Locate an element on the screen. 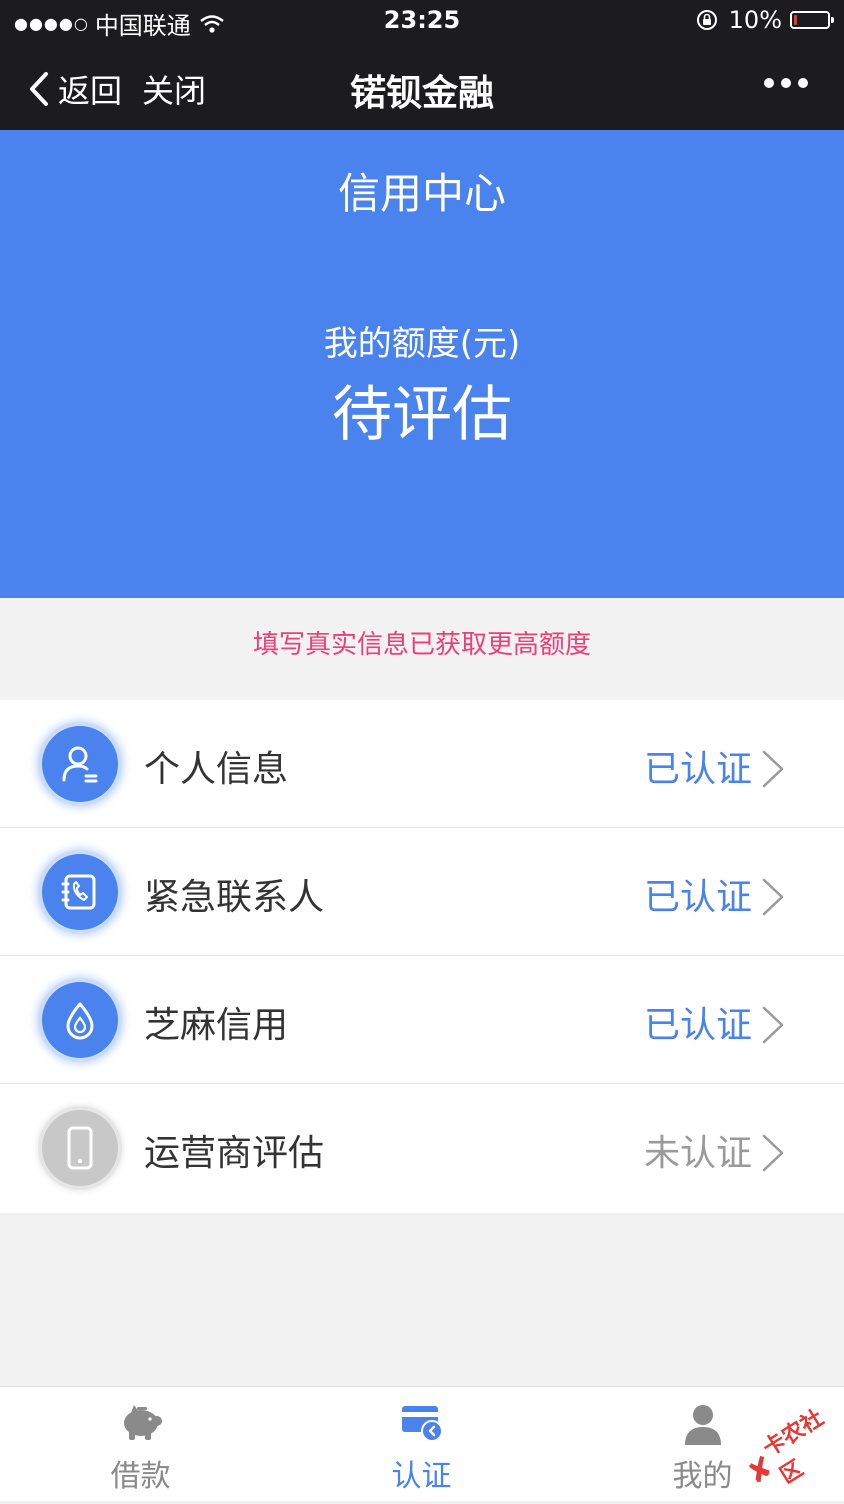  tip-band: 填写真实信息已获取更高额度 is located at coordinates (422, 649).